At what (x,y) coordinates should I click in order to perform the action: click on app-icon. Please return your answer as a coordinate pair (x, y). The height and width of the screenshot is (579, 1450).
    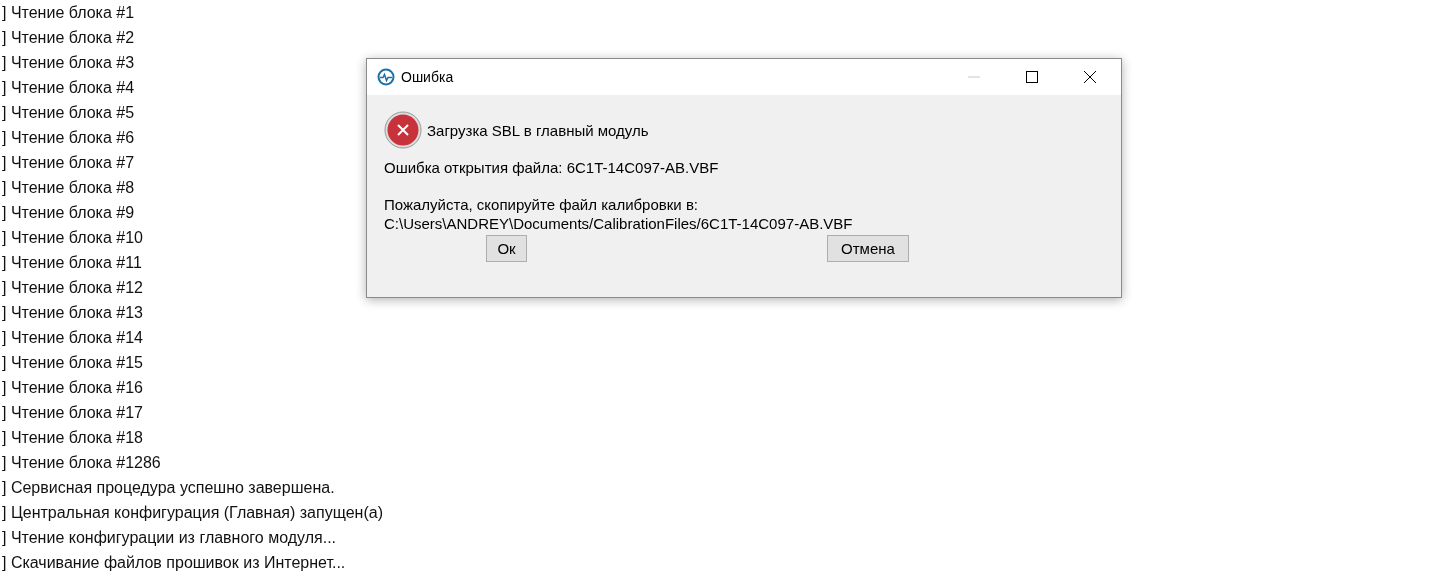
    Looking at the image, I should click on (386, 77).